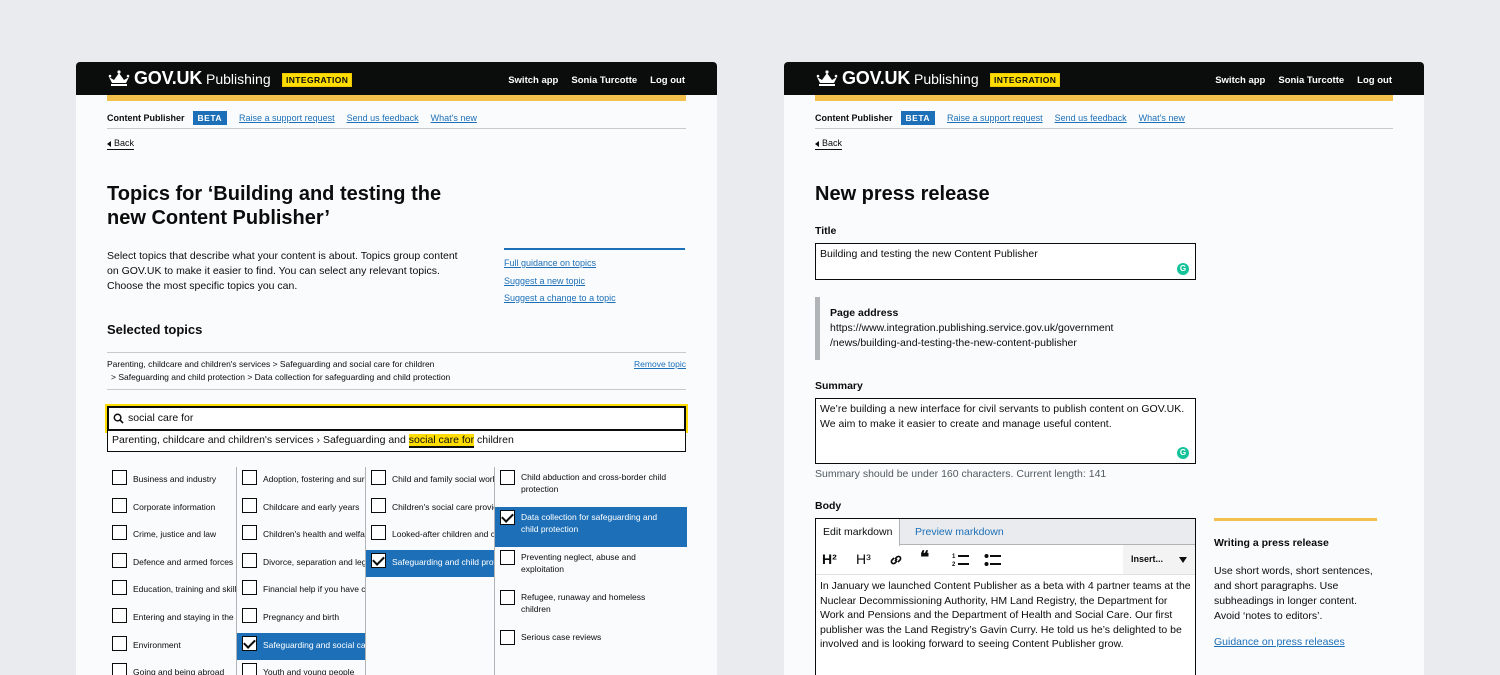 Image resolution: width=1500 pixels, height=675 pixels. What do you see at coordinates (430, 509) in the screenshot?
I see `topic-item: Children's social care providers` at bounding box center [430, 509].